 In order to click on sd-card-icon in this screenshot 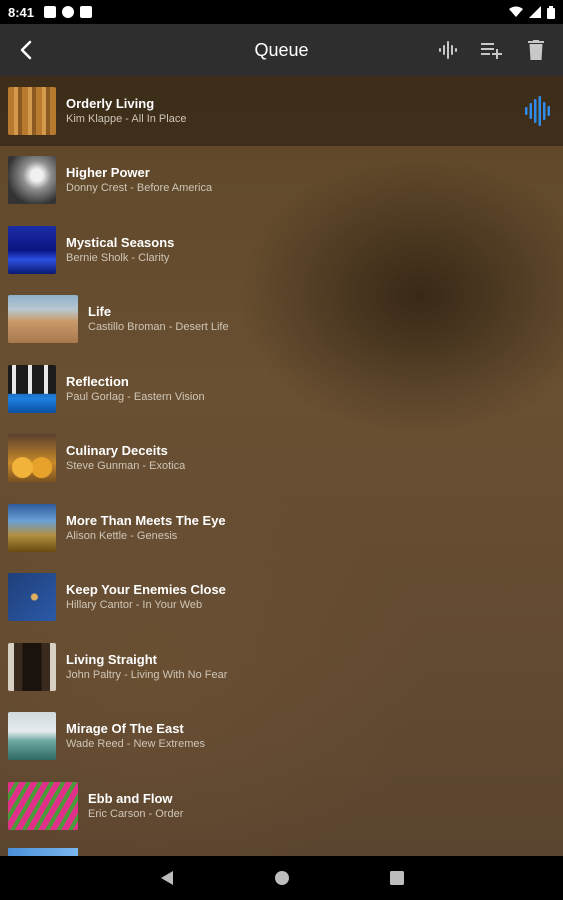, I will do `click(86, 12)`.